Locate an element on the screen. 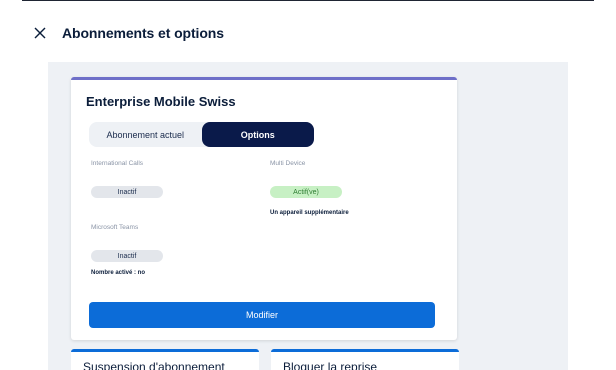  close-icon is located at coordinates (40, 33).